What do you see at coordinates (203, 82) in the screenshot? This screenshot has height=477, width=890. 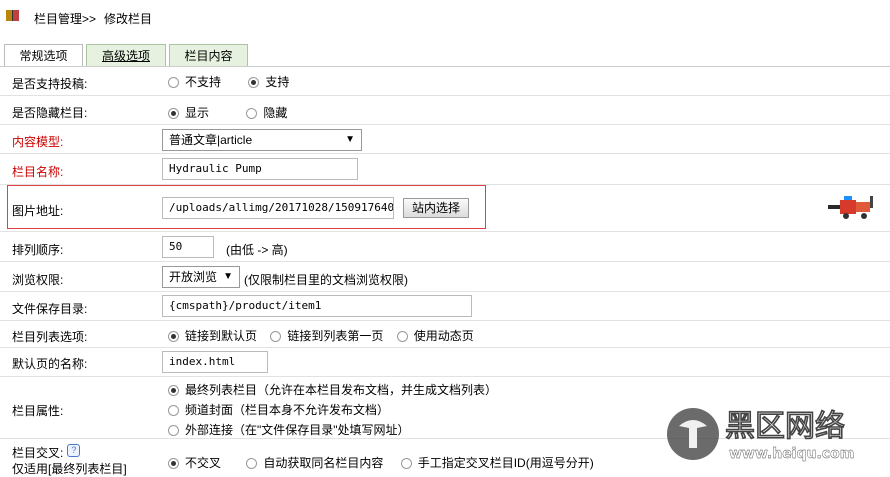 I see `radio-label: 不支持` at bounding box center [203, 82].